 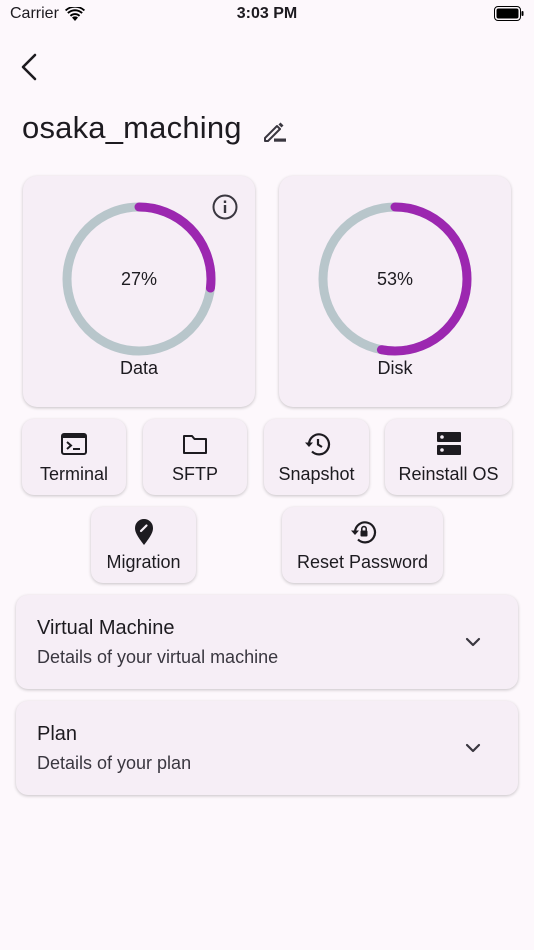 I want to click on disk-gauge-label: Disk, so click(x=395, y=368).